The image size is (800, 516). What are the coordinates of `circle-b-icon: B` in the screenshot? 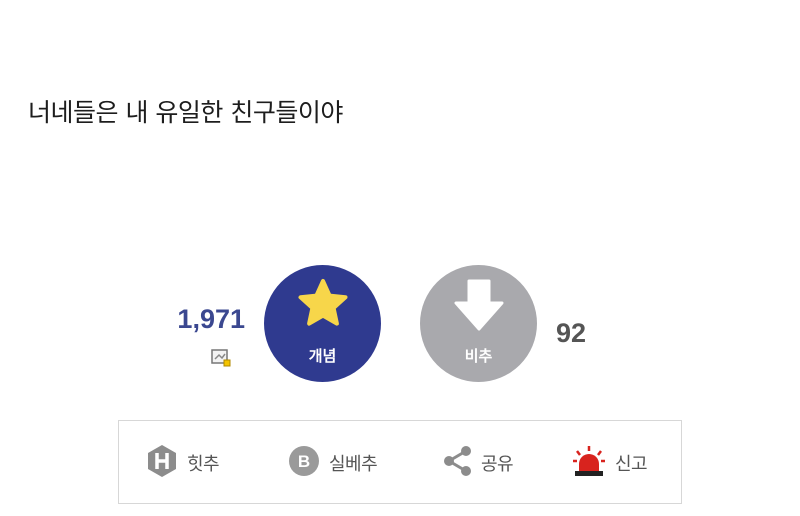 It's located at (304, 463).